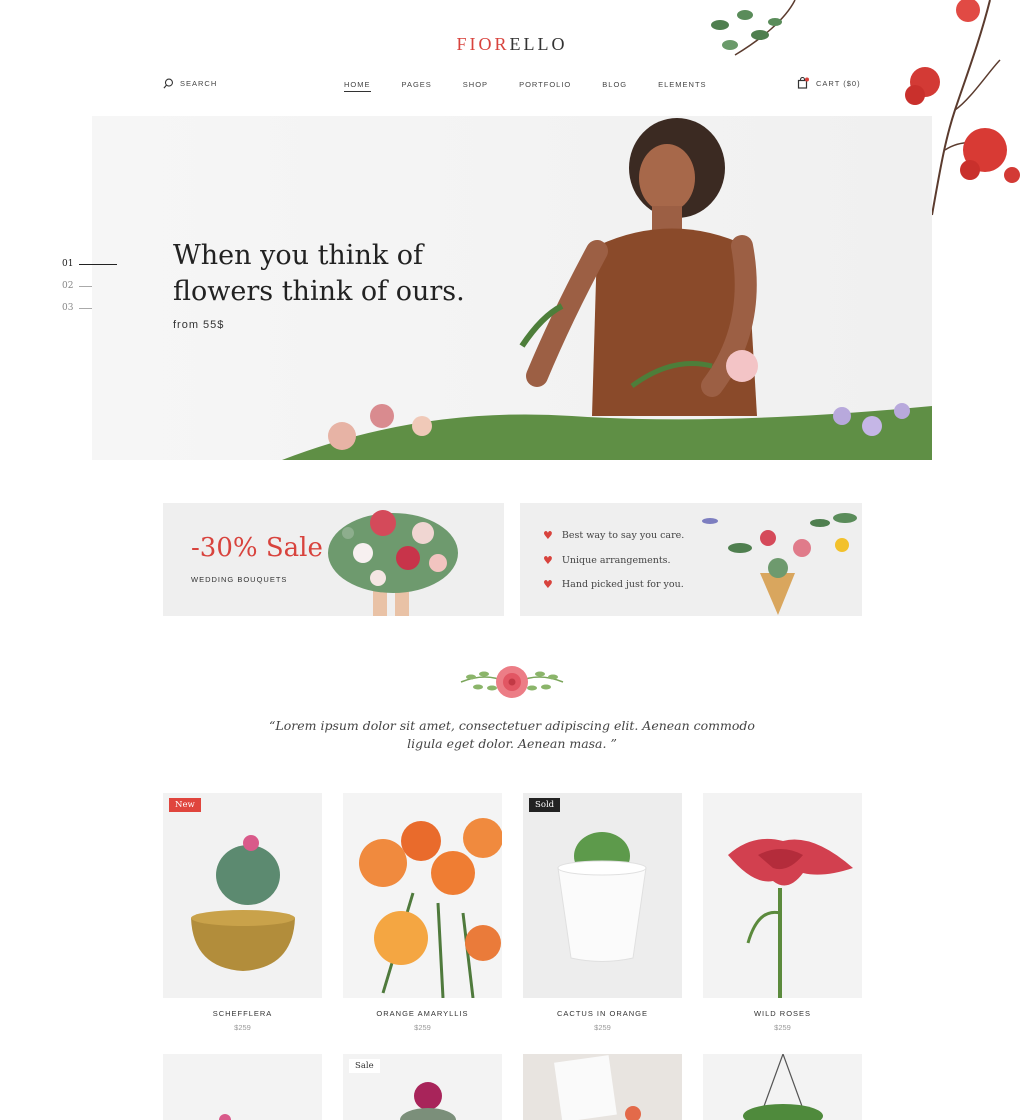 The width and height of the screenshot is (1024, 1120). What do you see at coordinates (838, 83) in the screenshot?
I see `cart-label: CART ($0)` at bounding box center [838, 83].